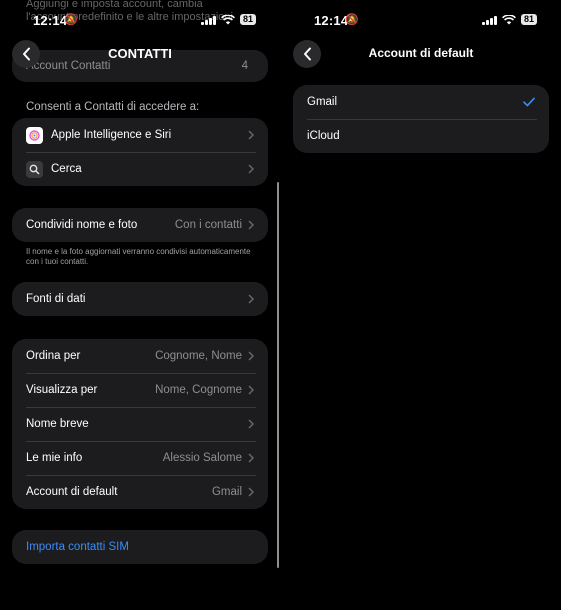 This screenshot has width=561, height=610. What do you see at coordinates (278, 375) in the screenshot?
I see `scrollbar` at bounding box center [278, 375].